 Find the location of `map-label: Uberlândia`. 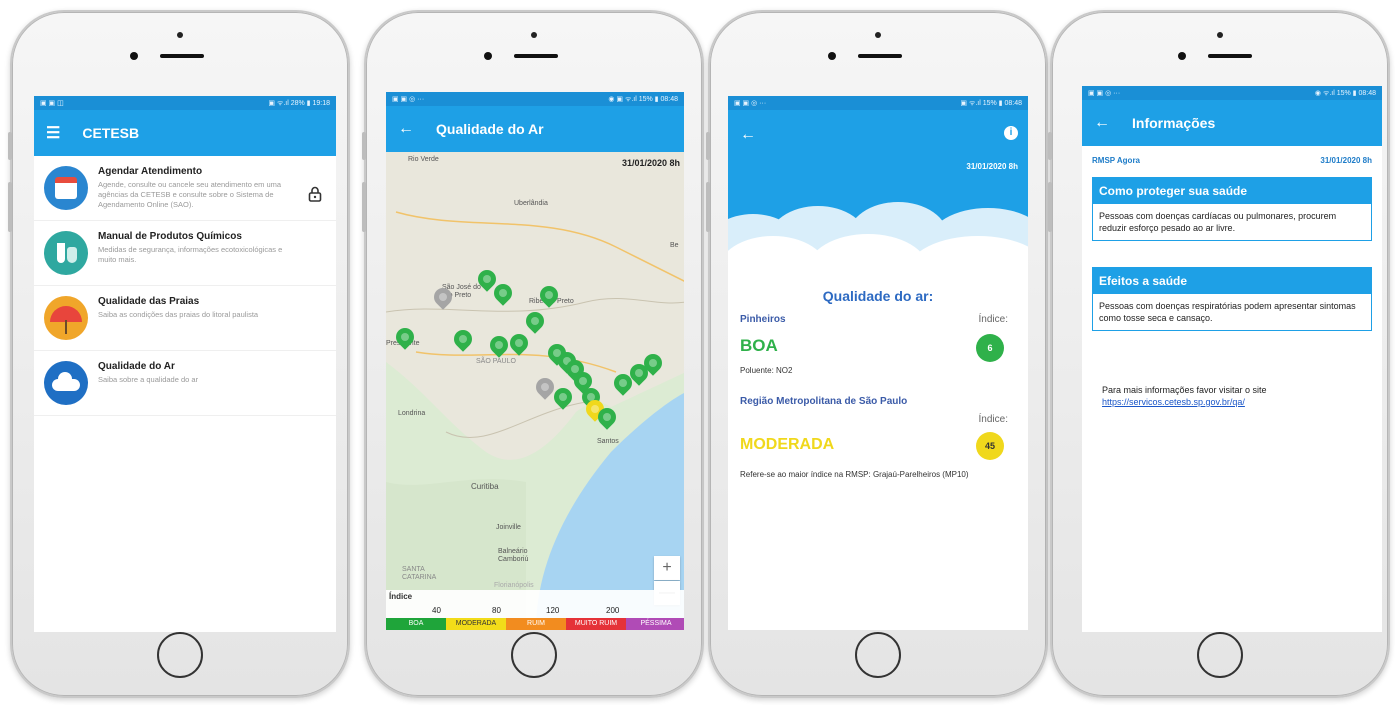

map-label: Uberlândia is located at coordinates (531, 203).